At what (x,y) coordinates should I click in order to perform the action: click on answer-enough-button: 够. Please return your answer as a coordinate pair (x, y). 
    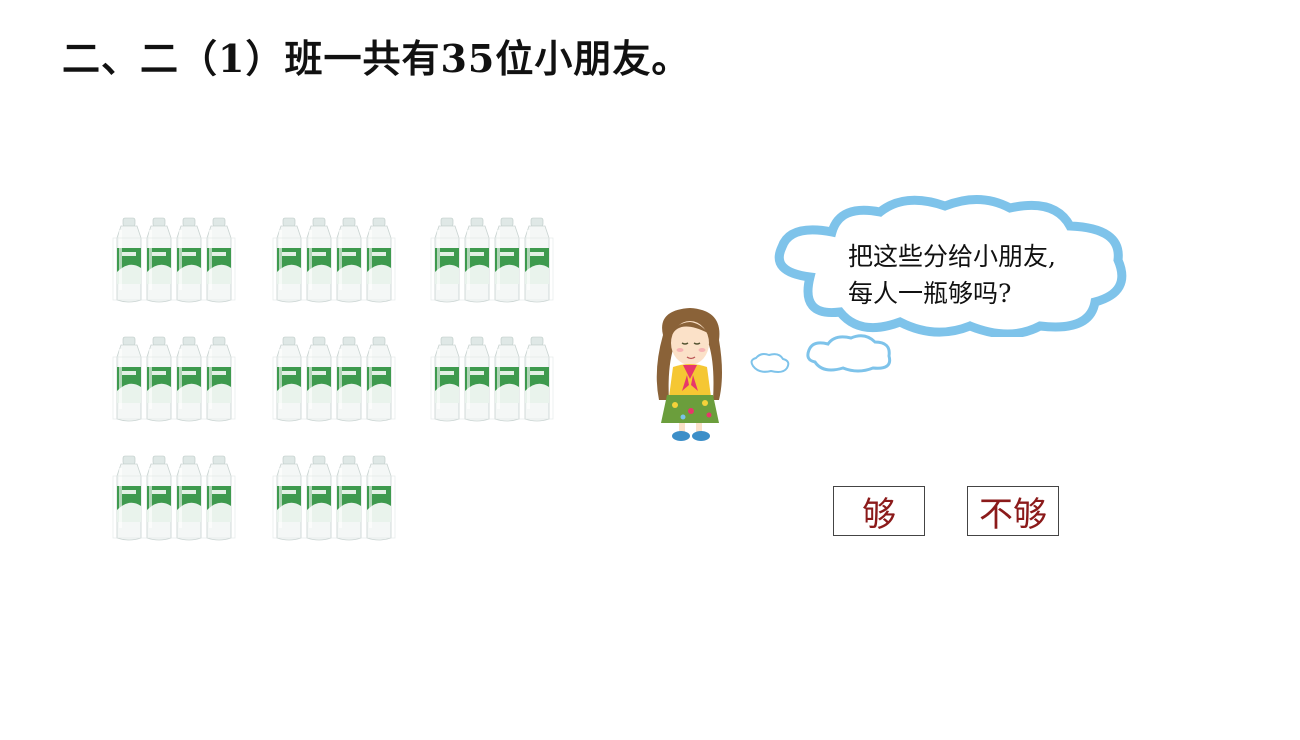
    Looking at the image, I should click on (879, 511).